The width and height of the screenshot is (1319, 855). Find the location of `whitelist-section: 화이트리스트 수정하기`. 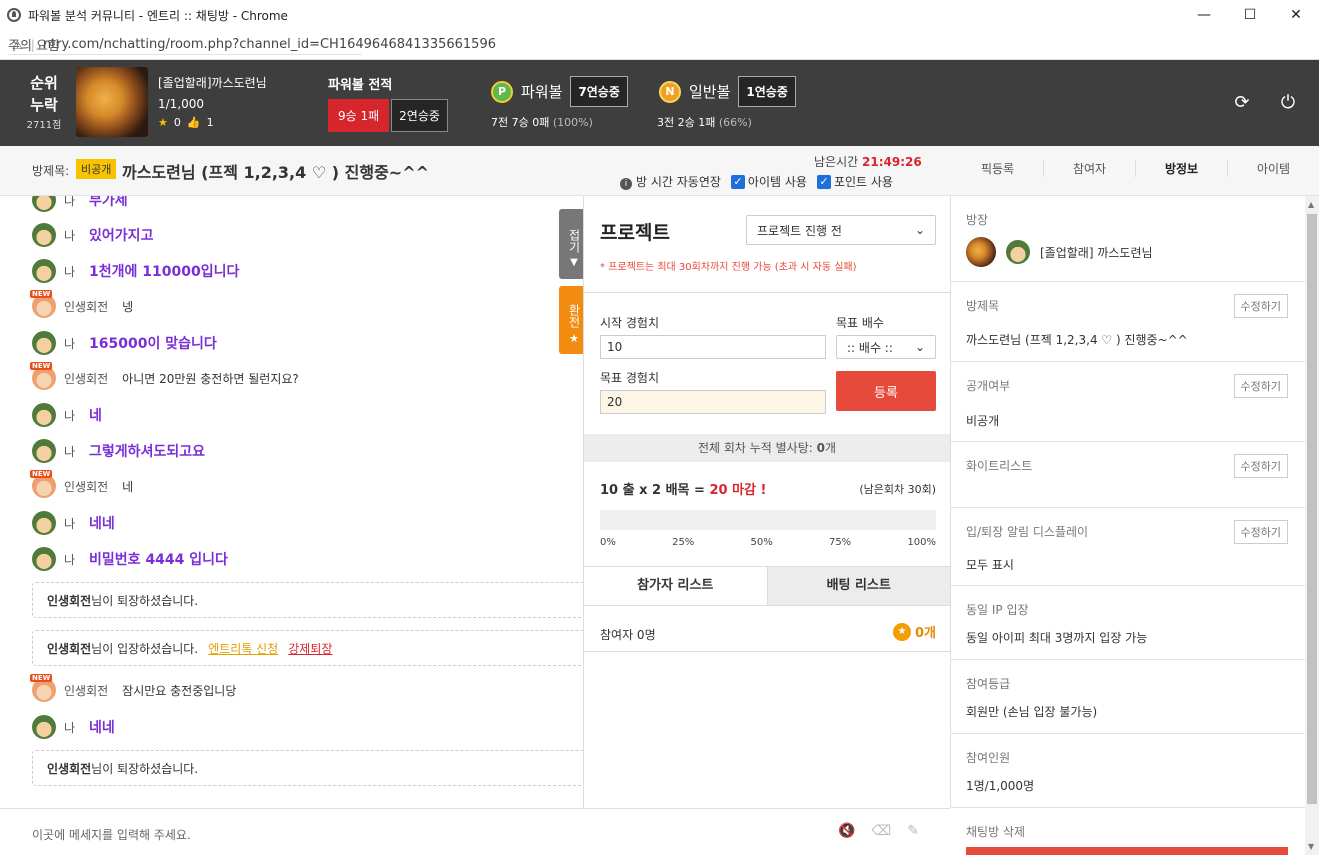

whitelist-section: 화이트리스트 수정하기 is located at coordinates (1128, 475).